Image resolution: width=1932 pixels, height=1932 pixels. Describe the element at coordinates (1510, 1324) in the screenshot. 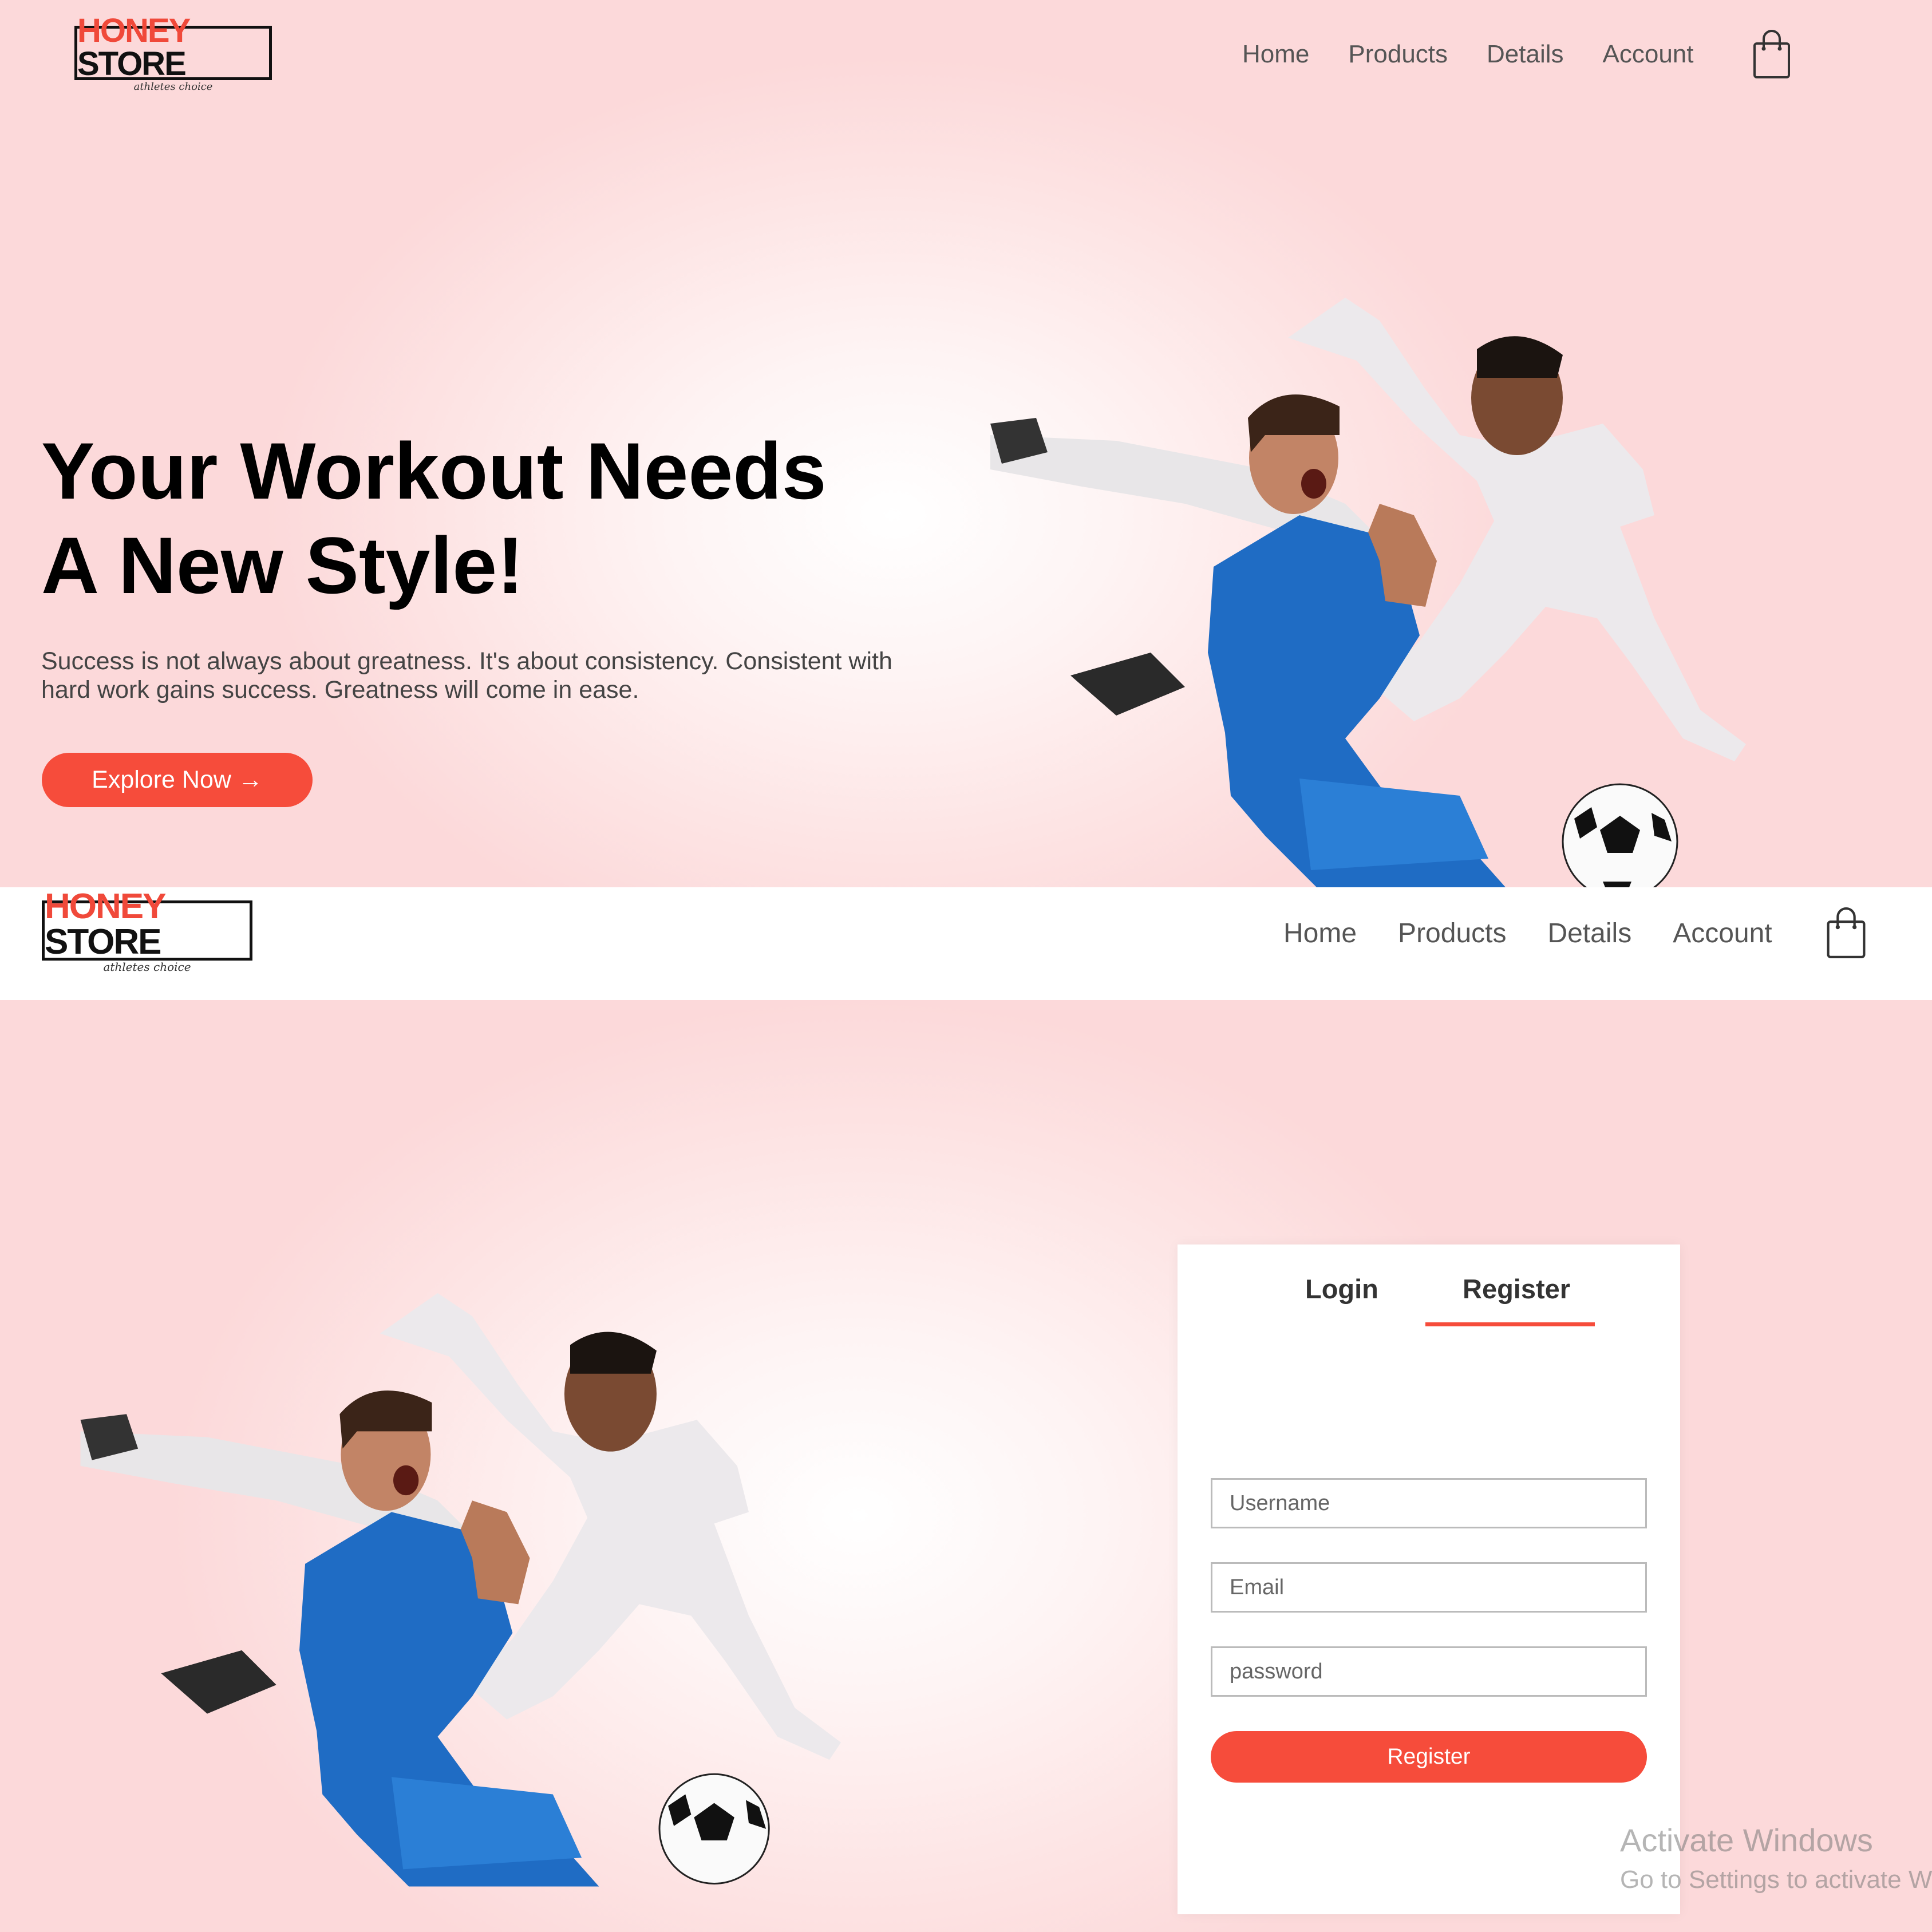

I see `active-tab-indicator` at that location.